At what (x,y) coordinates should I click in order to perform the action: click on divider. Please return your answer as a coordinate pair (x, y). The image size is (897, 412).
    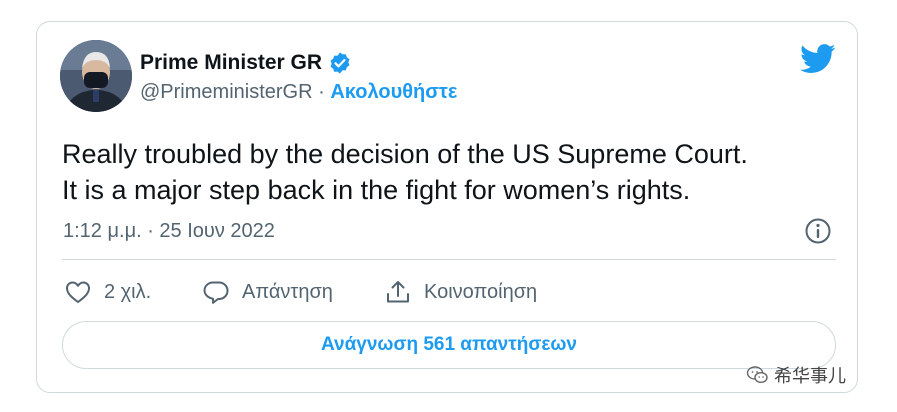
    Looking at the image, I should click on (449, 259).